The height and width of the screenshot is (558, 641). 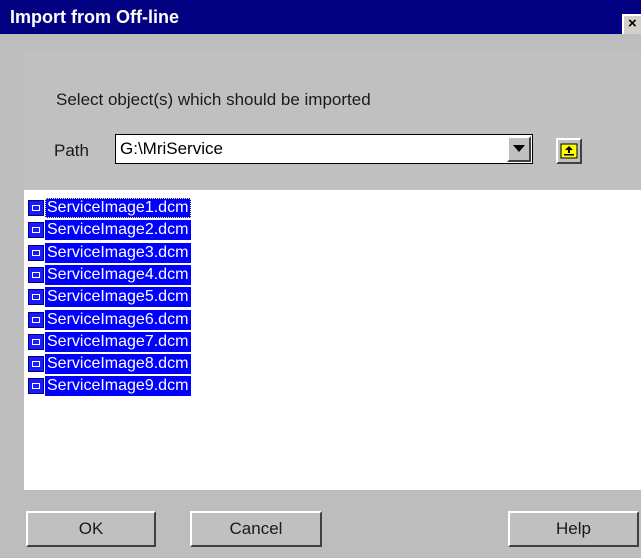 What do you see at coordinates (573, 529) in the screenshot?
I see `help-button: Help` at bounding box center [573, 529].